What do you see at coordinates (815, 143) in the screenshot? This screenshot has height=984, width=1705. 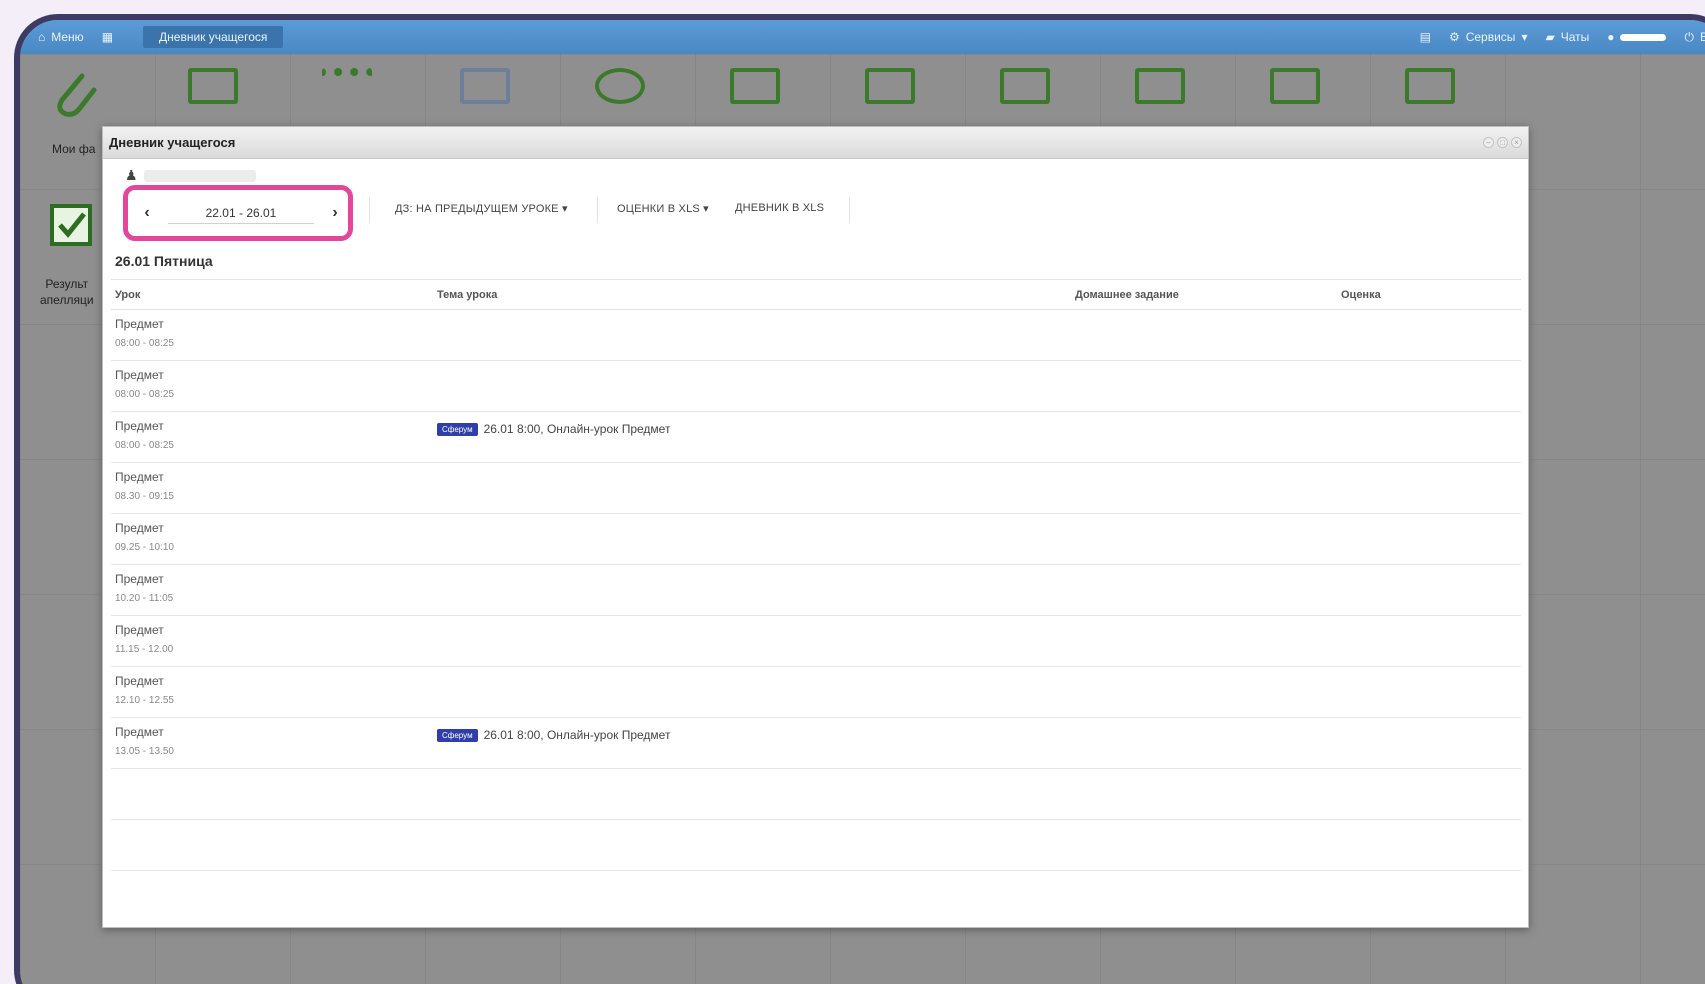 I see `window-title-bar: Дневник учащегося – □ ×` at bounding box center [815, 143].